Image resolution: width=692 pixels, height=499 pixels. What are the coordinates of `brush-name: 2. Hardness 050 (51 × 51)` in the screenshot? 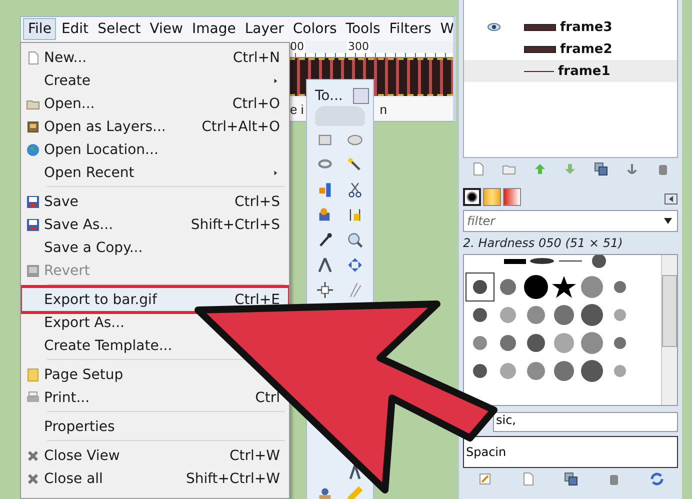 It's located at (543, 243).